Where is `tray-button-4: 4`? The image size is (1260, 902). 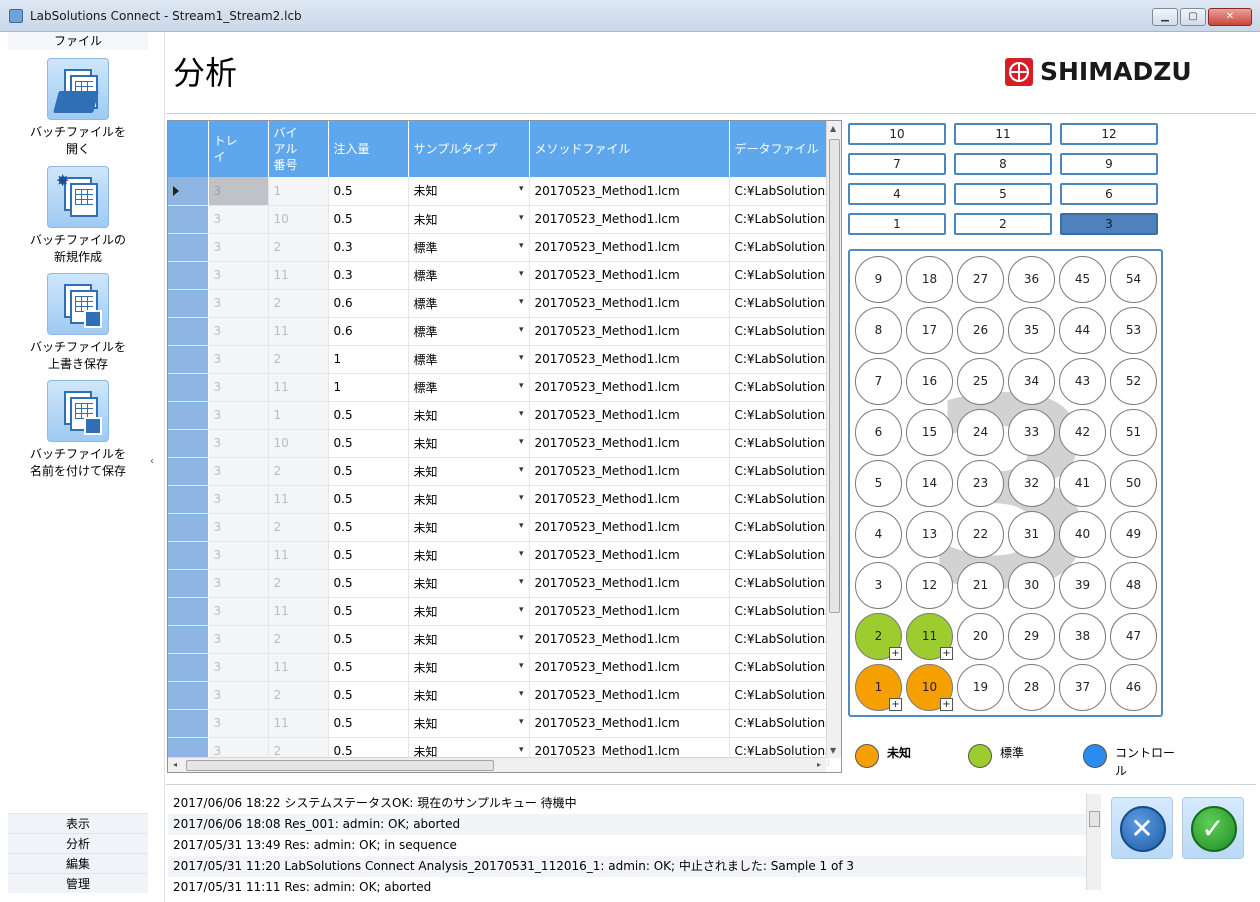
tray-button-4: 4 is located at coordinates (897, 194).